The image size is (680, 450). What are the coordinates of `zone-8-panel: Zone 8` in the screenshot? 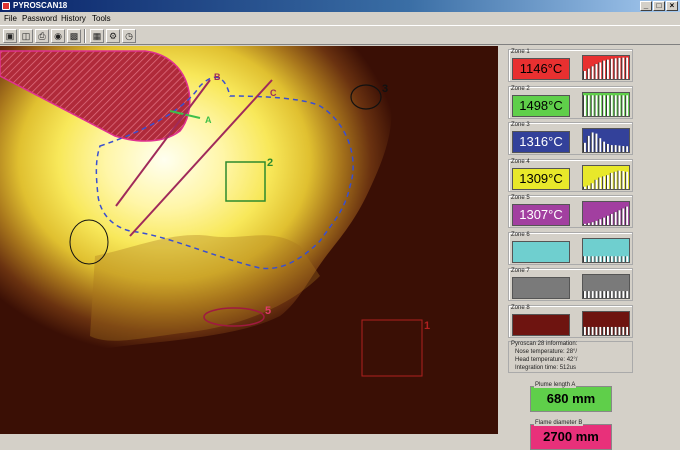 It's located at (570, 321).